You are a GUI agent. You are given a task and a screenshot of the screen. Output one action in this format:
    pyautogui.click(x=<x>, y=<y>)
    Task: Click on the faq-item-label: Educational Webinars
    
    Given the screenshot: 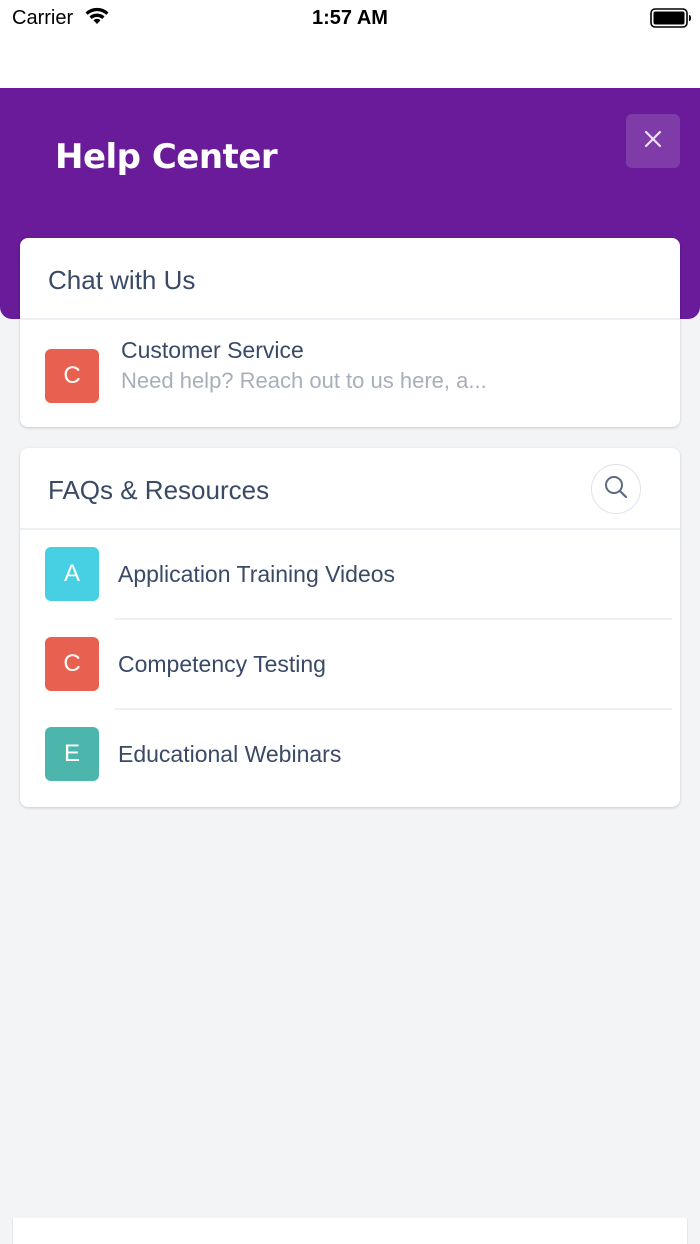 What is the action you would take?
    pyautogui.click(x=230, y=754)
    